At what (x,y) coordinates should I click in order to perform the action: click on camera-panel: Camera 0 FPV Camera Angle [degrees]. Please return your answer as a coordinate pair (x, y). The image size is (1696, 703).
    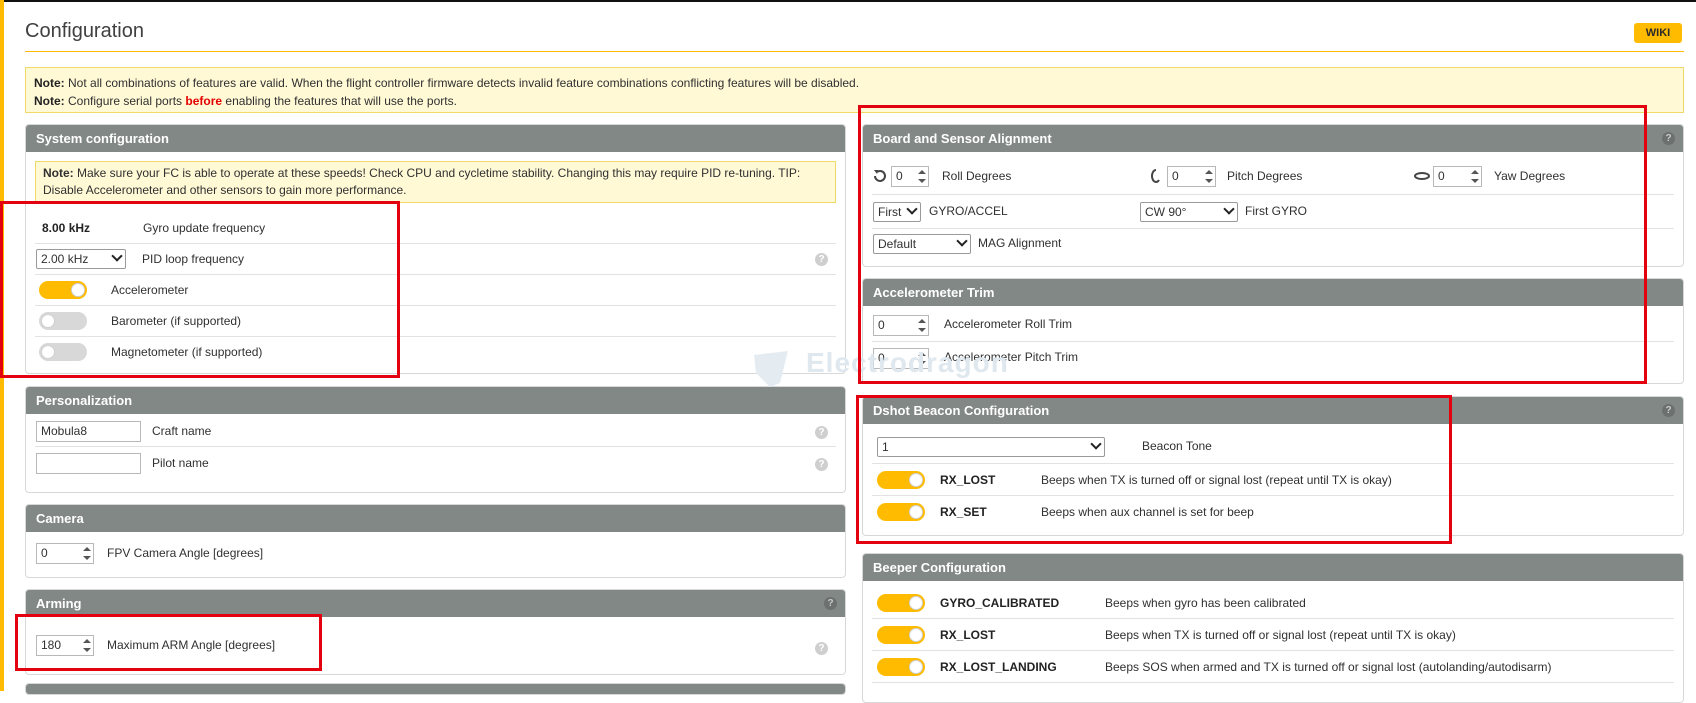
    Looking at the image, I should click on (435, 541).